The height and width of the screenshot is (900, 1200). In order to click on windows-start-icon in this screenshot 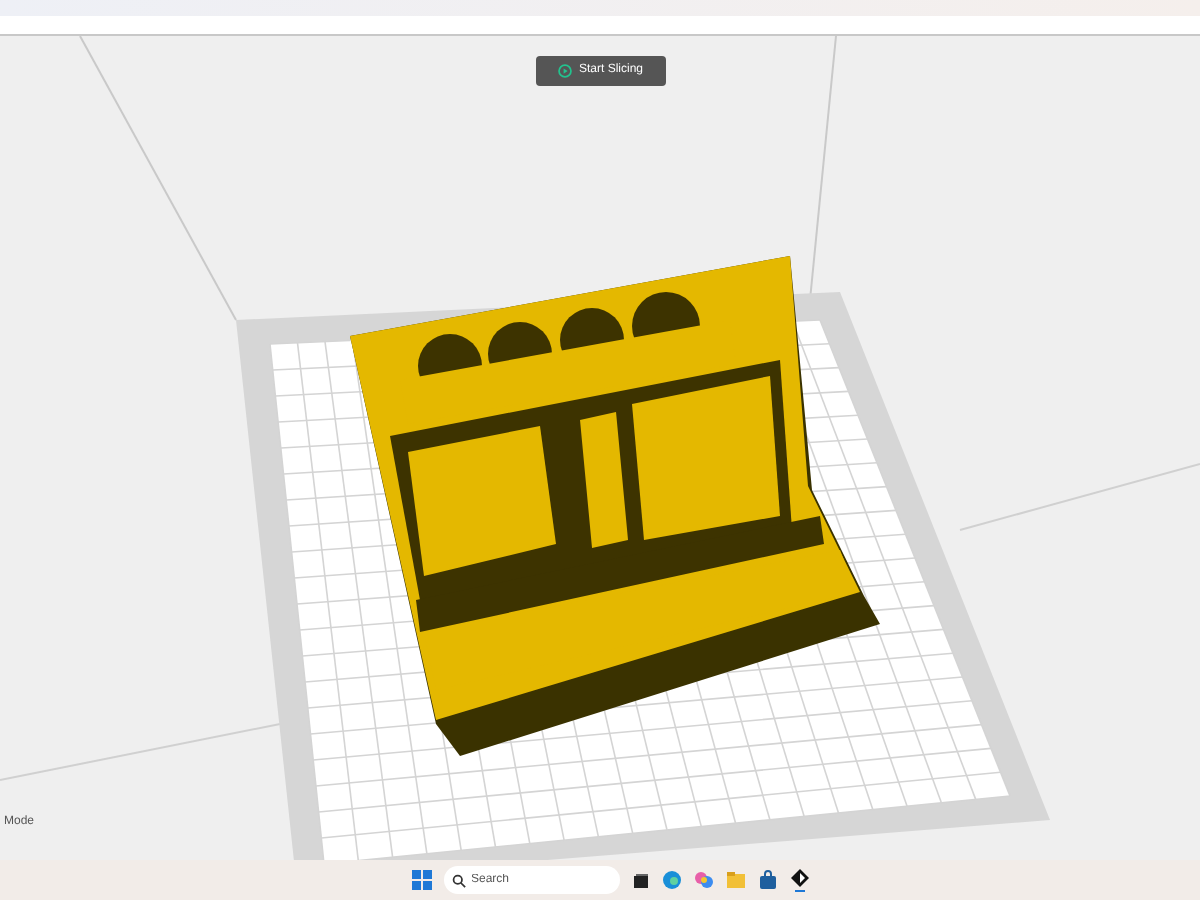, I will do `click(421, 880)`.